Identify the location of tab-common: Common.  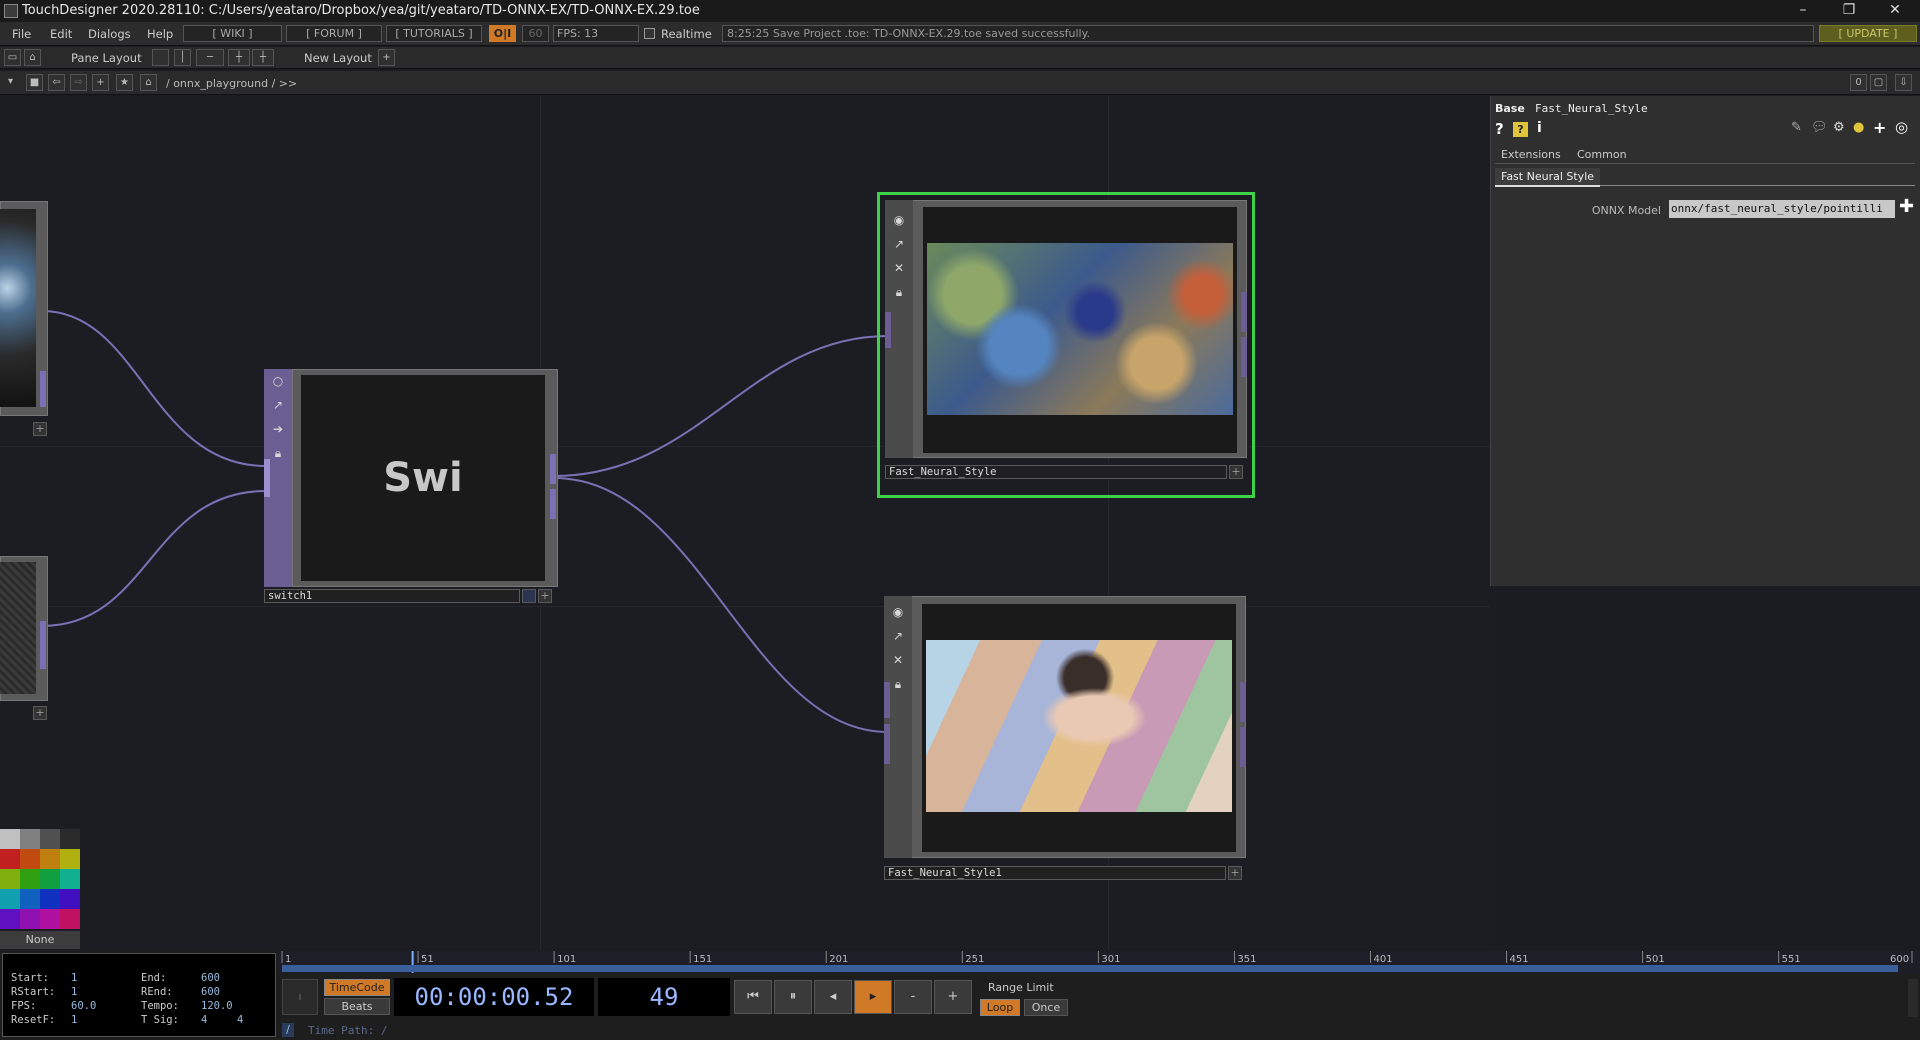
(1602, 154).